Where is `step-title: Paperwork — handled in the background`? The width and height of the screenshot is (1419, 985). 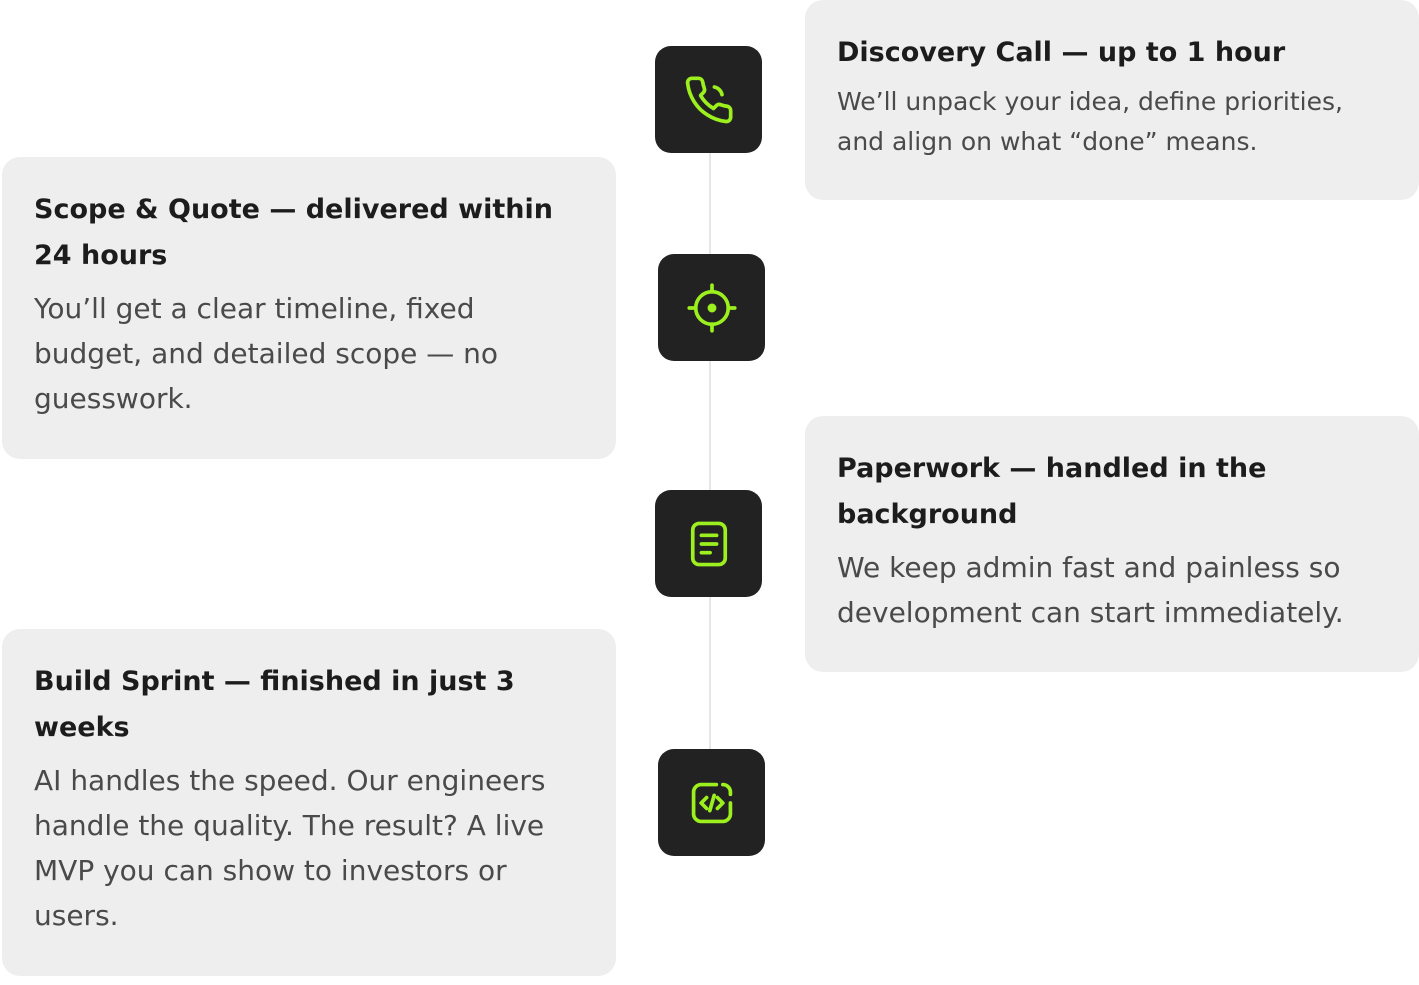 step-title: Paperwork — handled in the background is located at coordinates (1052, 491).